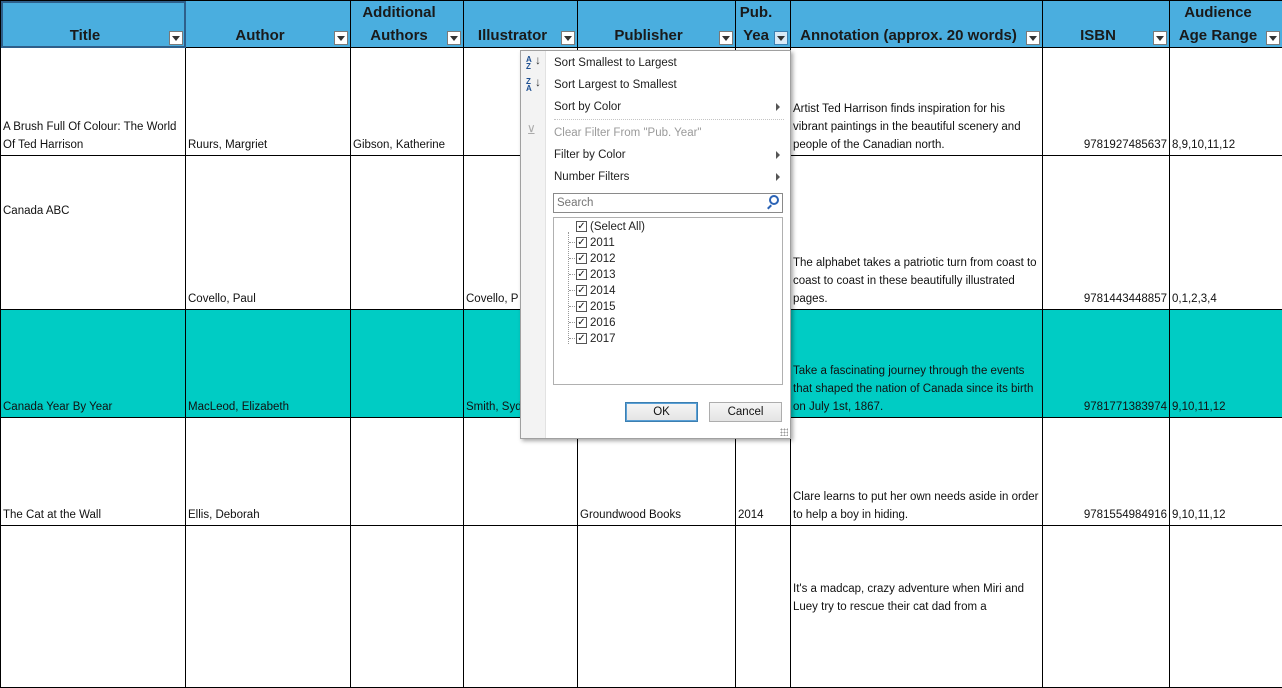 Image resolution: width=1282 pixels, height=688 pixels. What do you see at coordinates (533, 244) in the screenshot?
I see `menu-icon-gutter` at bounding box center [533, 244].